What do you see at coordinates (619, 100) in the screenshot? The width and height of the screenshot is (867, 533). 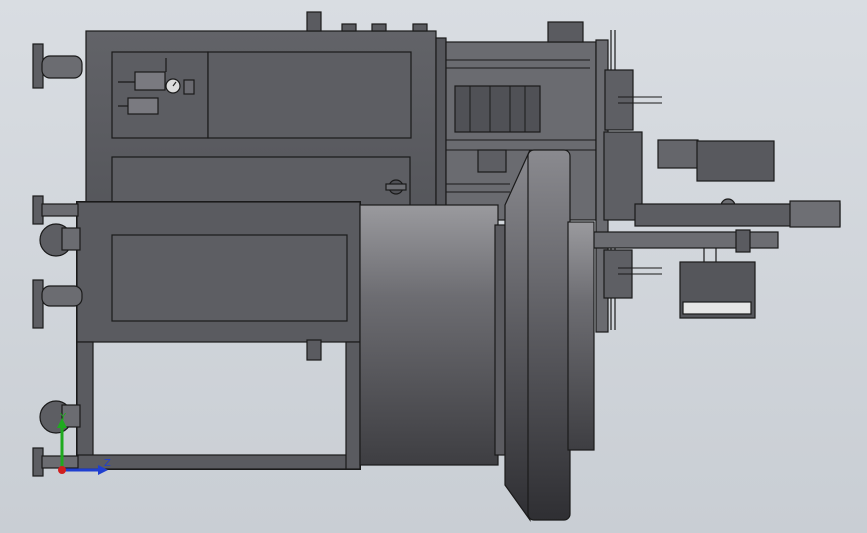 I see `spindle-bracket` at bounding box center [619, 100].